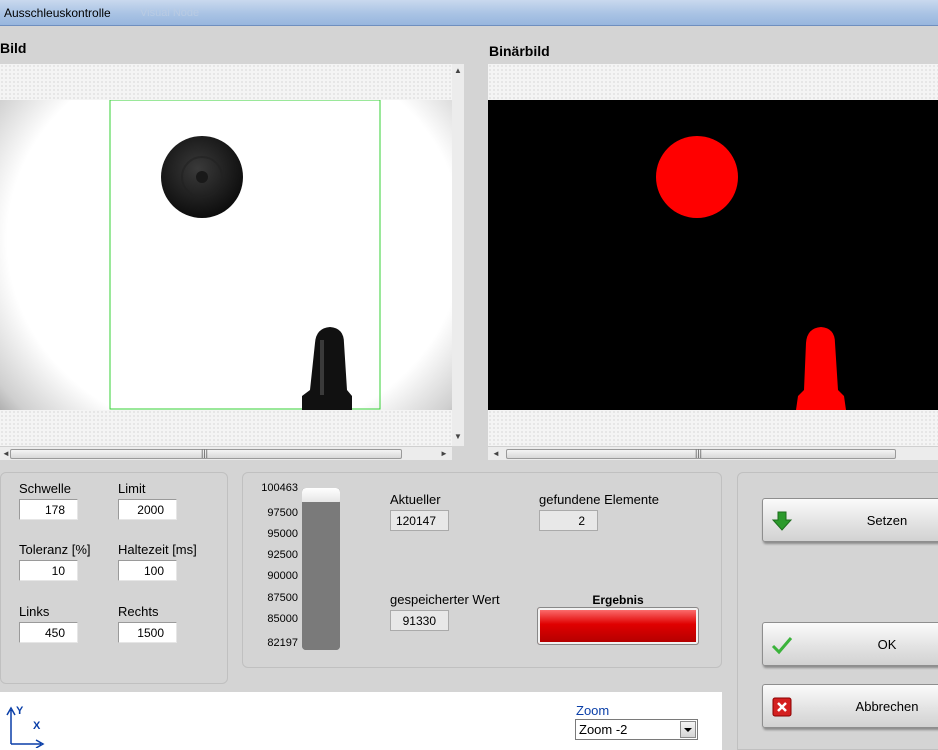 The width and height of the screenshot is (938, 750). Describe the element at coordinates (599, 499) in the screenshot. I see `elemente-label: gefundene Elemente` at that location.